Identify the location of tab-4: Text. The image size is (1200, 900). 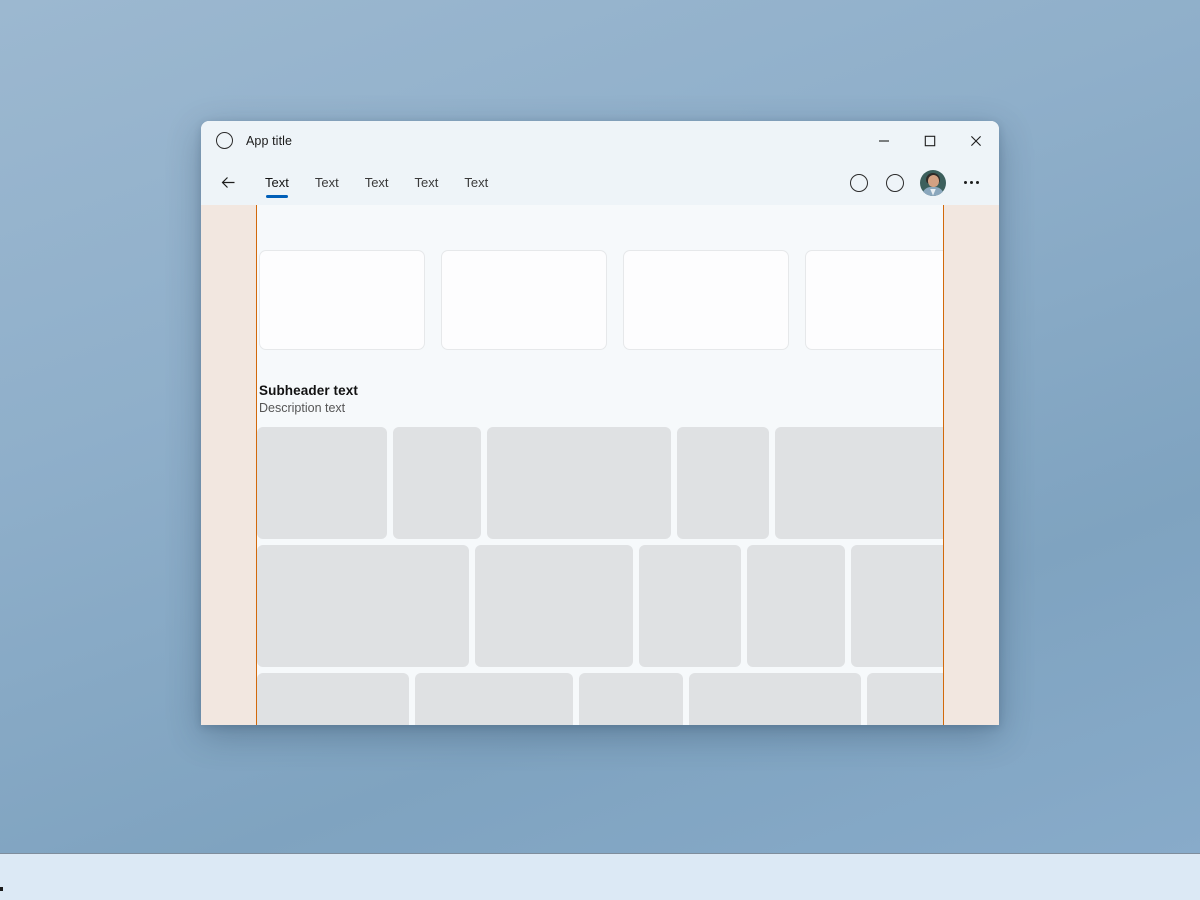
(476, 182).